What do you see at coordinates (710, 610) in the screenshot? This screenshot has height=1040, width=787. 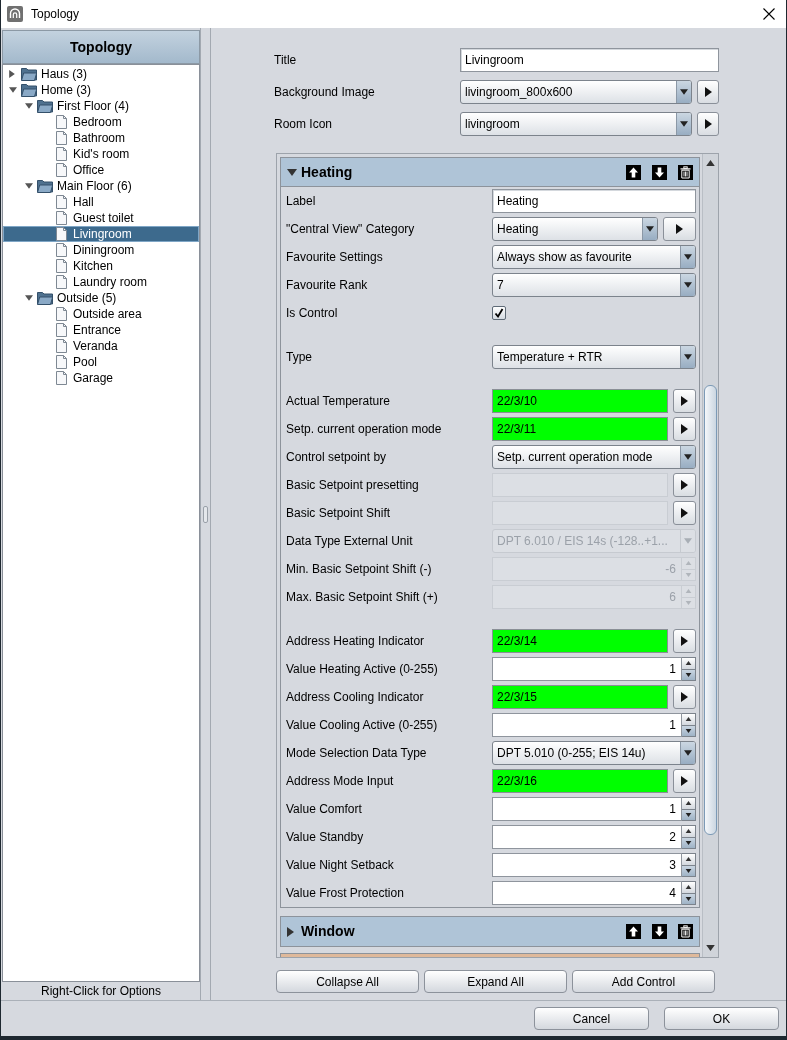 I see `scrollbar-thumb` at bounding box center [710, 610].